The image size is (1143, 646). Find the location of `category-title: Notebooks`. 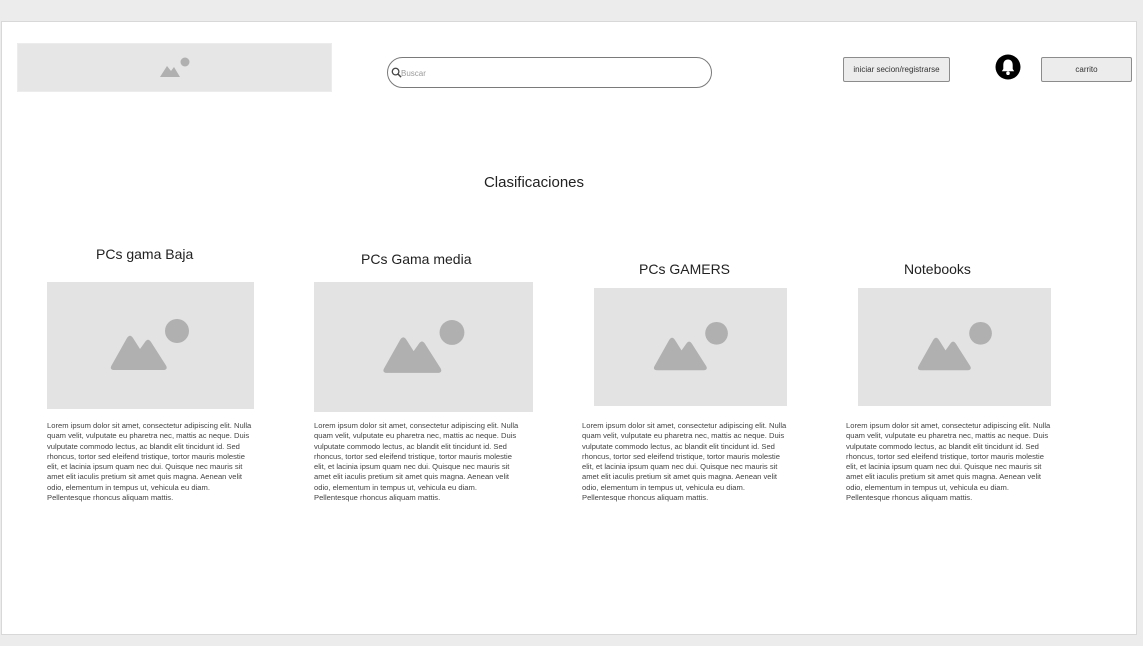

category-title: Notebooks is located at coordinates (949, 269).